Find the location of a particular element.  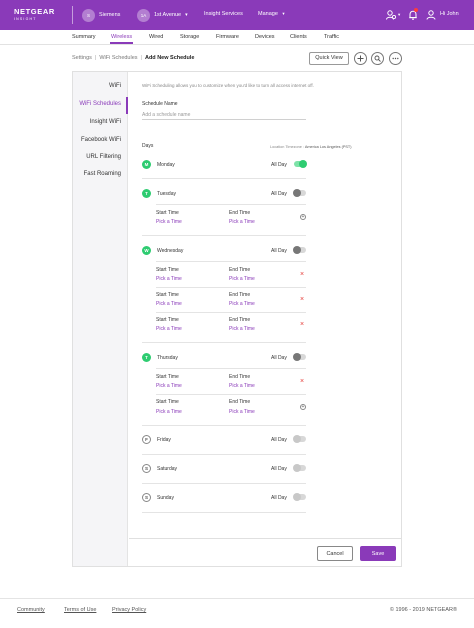

users-icon is located at coordinates (391, 15).